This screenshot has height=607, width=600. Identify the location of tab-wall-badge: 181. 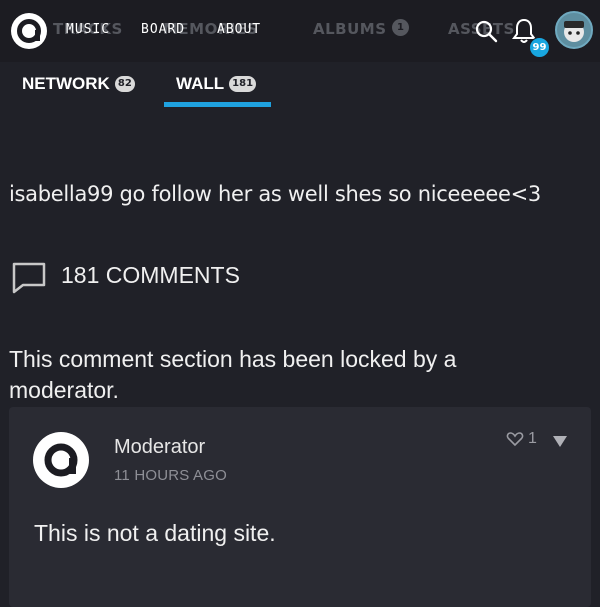
(243, 84).